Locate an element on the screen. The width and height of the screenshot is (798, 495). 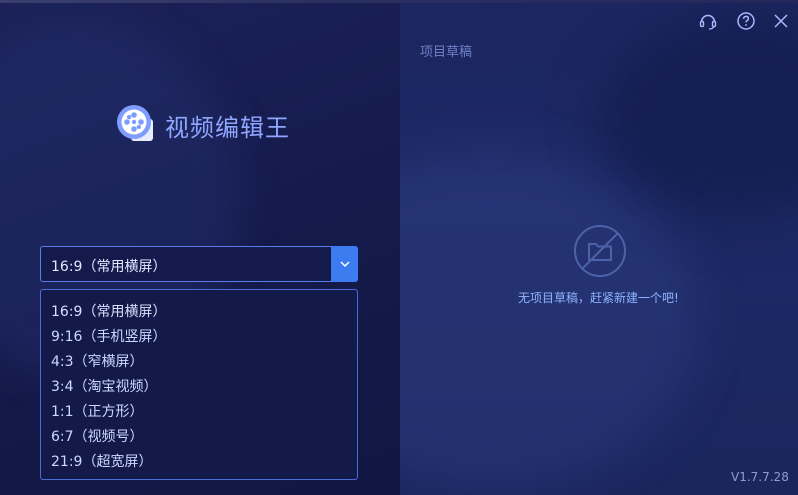
aspect-option-6-7: 6:7（视频号） is located at coordinates (199, 437).